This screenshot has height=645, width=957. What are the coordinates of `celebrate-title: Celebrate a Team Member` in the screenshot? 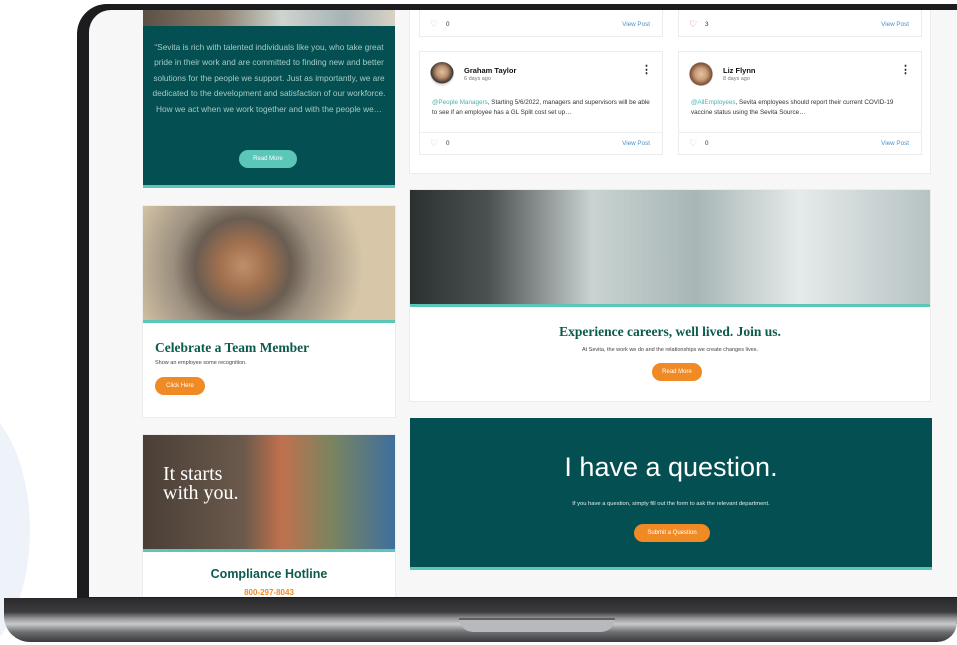 It's located at (232, 347).